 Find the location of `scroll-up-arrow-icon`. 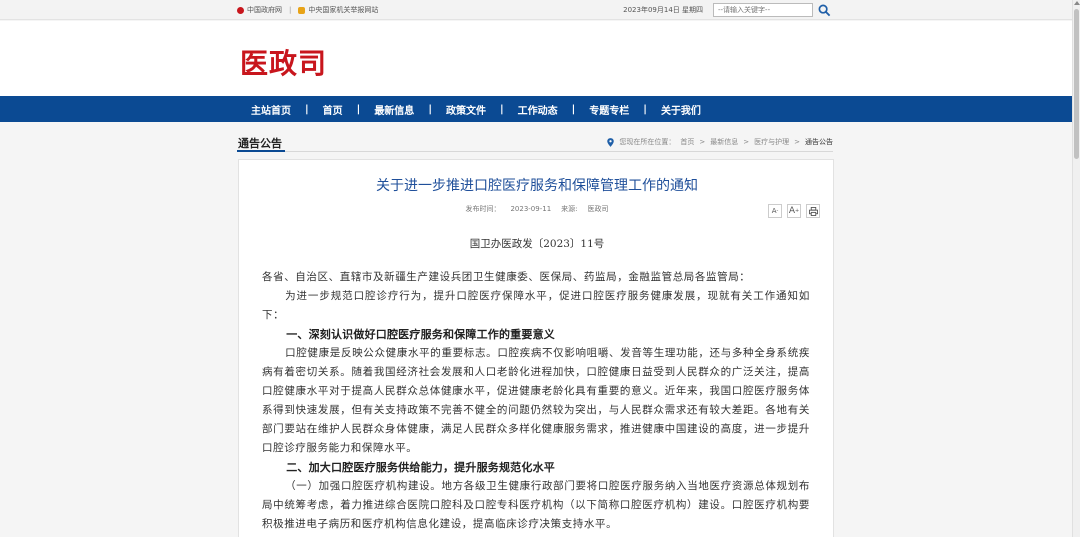

scroll-up-arrow-icon is located at coordinates (1077, 3).